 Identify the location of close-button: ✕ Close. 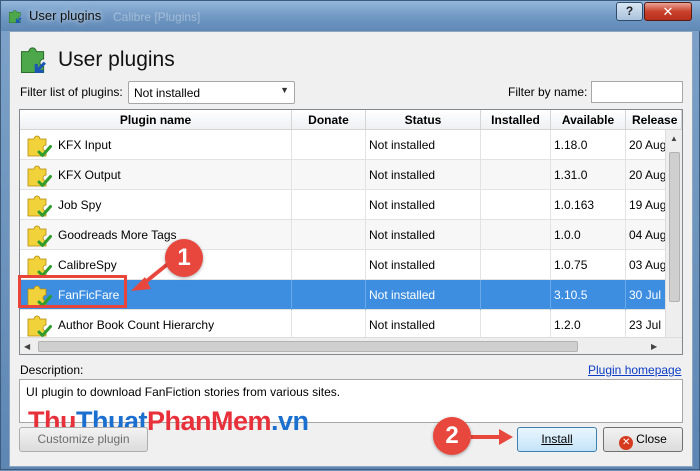
(643, 439).